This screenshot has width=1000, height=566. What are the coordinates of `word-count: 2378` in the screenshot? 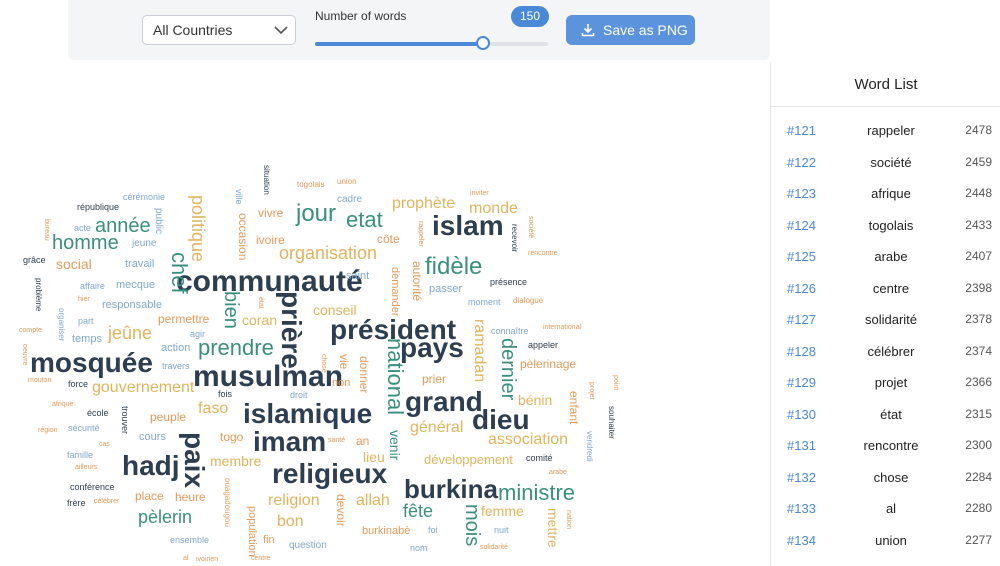 It's located at (978, 319).